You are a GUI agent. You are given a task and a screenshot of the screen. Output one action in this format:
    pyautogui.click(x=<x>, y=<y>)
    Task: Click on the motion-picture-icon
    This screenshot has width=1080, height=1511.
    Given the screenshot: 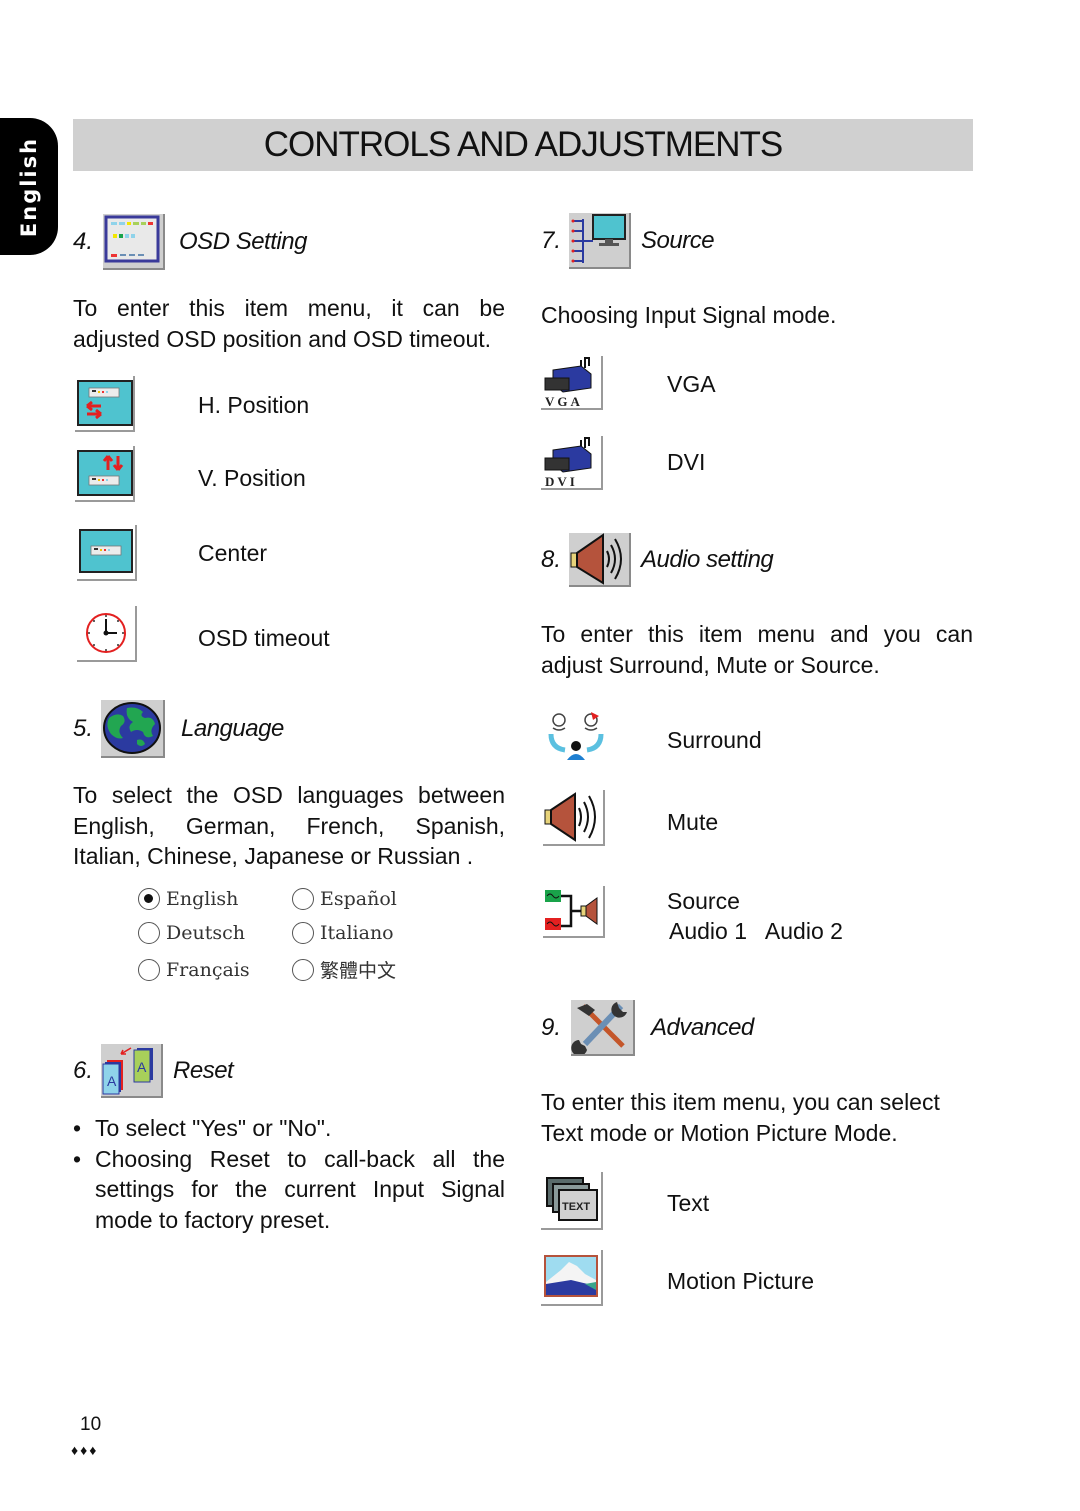 What is the action you would take?
    pyautogui.click(x=572, y=1278)
    